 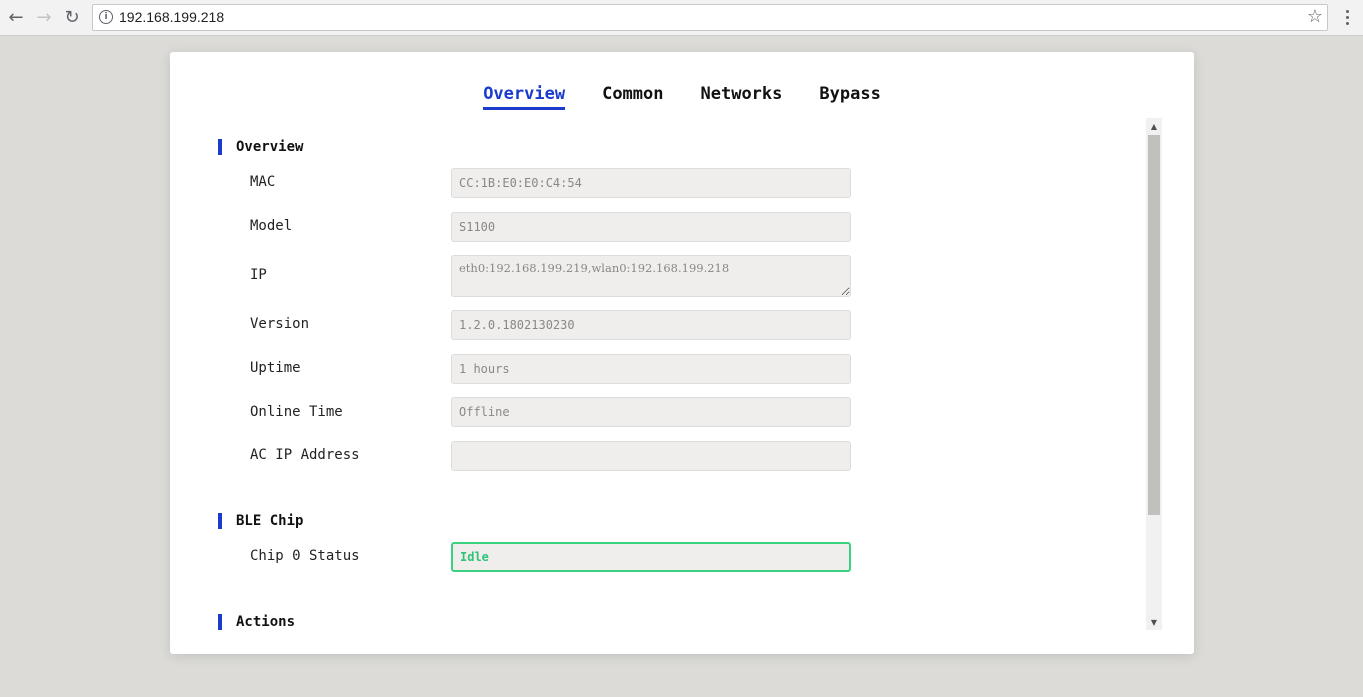 I want to click on online-time-field, so click(x=651, y=412).